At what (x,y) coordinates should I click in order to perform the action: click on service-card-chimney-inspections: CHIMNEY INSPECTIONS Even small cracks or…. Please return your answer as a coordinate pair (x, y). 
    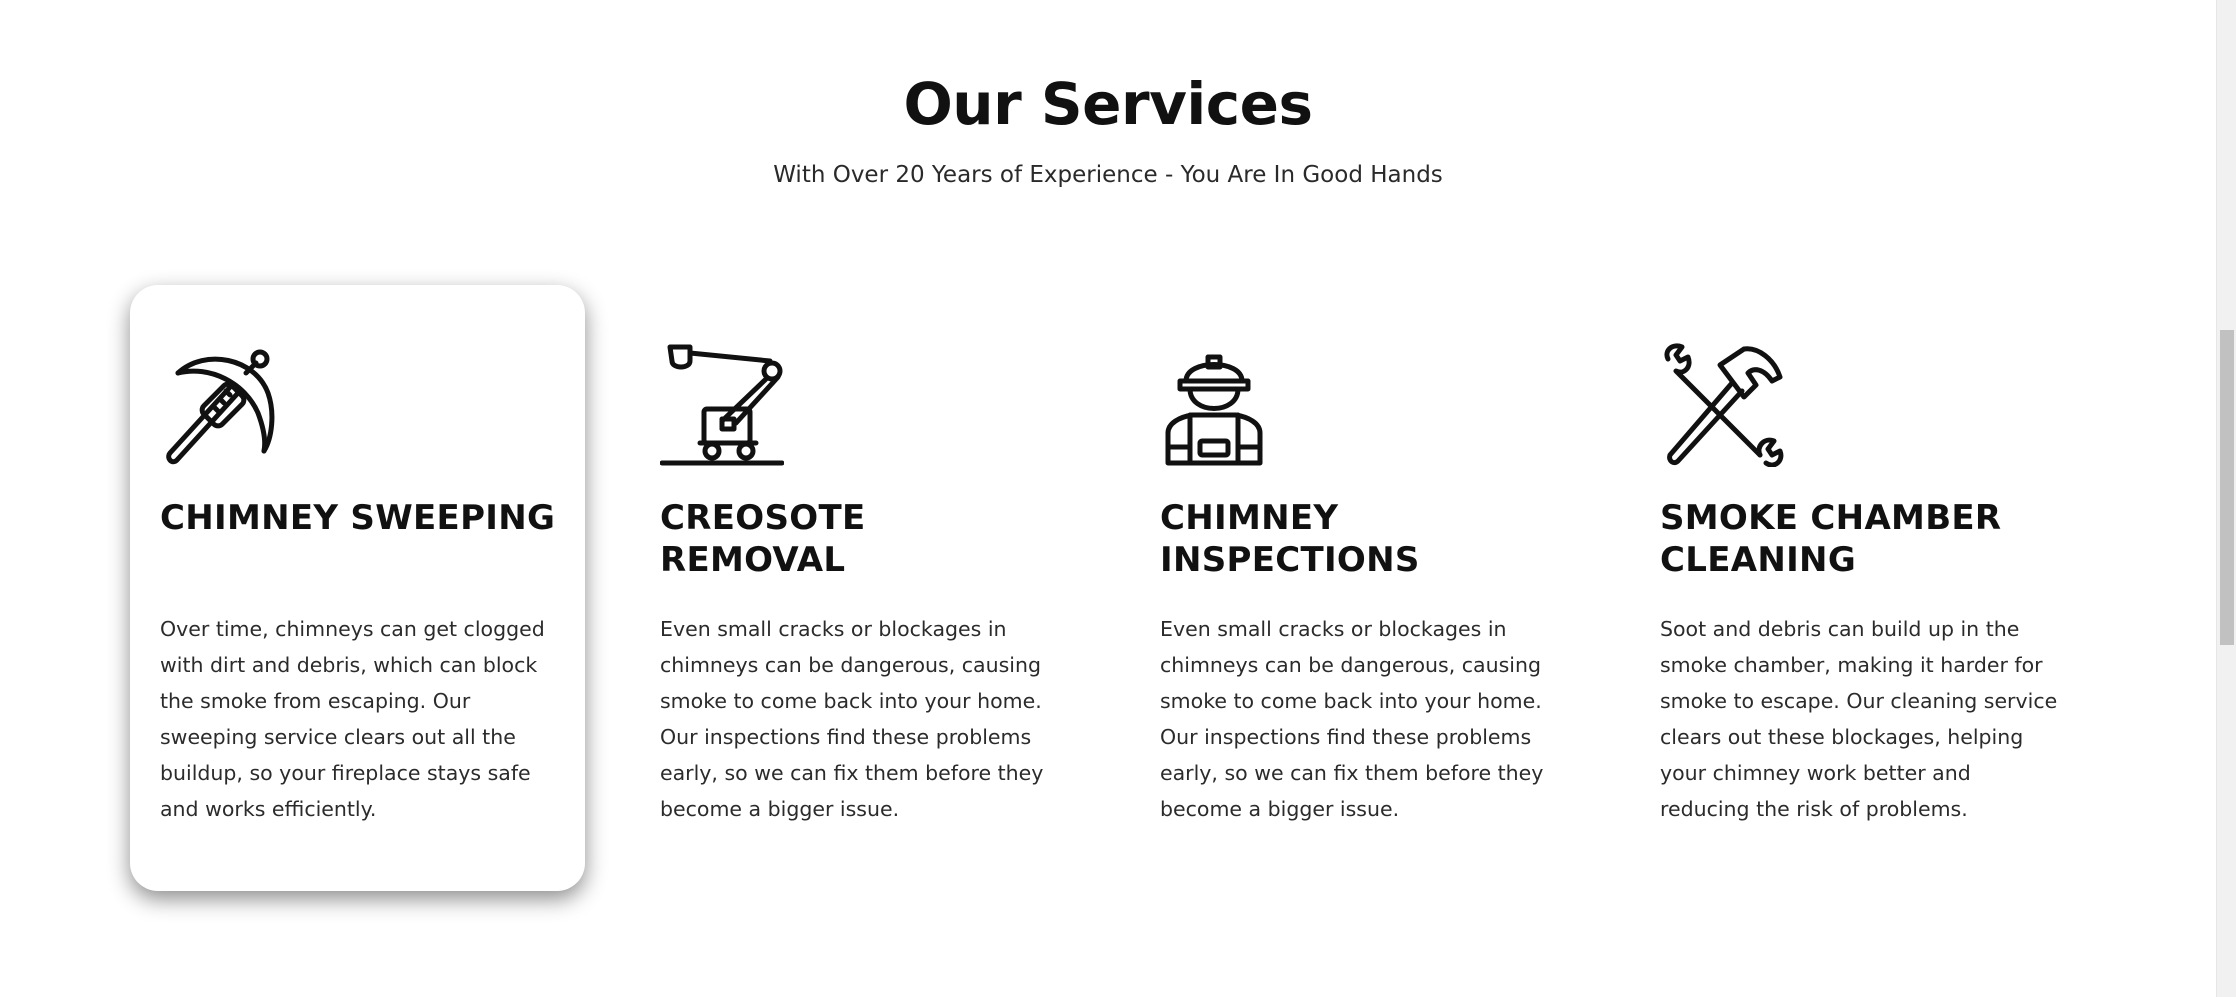
    Looking at the image, I should click on (1357, 588).